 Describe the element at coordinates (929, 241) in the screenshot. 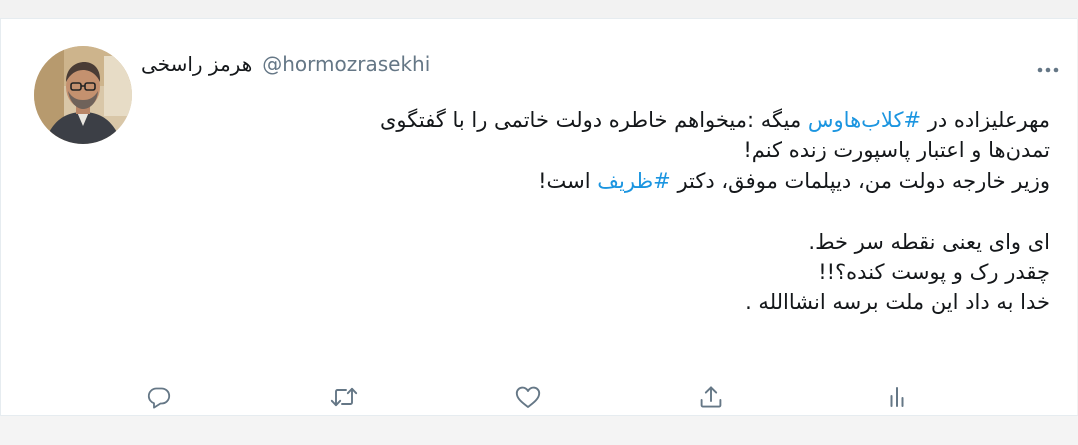

I see `tweet-line-4: ای وای یعنی نقطه سر خط.` at that location.